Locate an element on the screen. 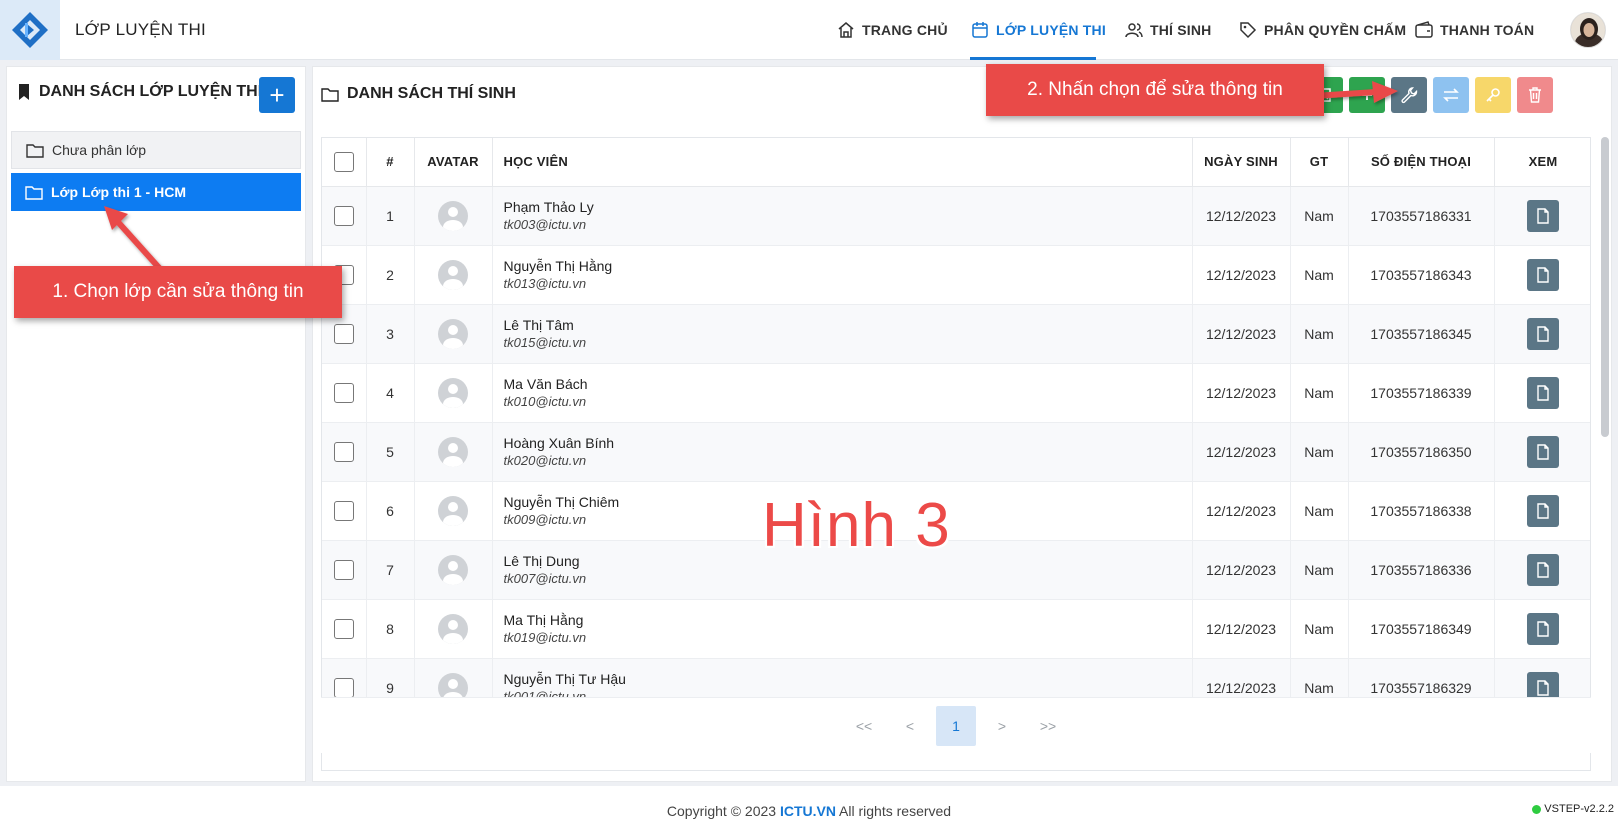  nav-payment: THANH TOÁN is located at coordinates (1474, 30).